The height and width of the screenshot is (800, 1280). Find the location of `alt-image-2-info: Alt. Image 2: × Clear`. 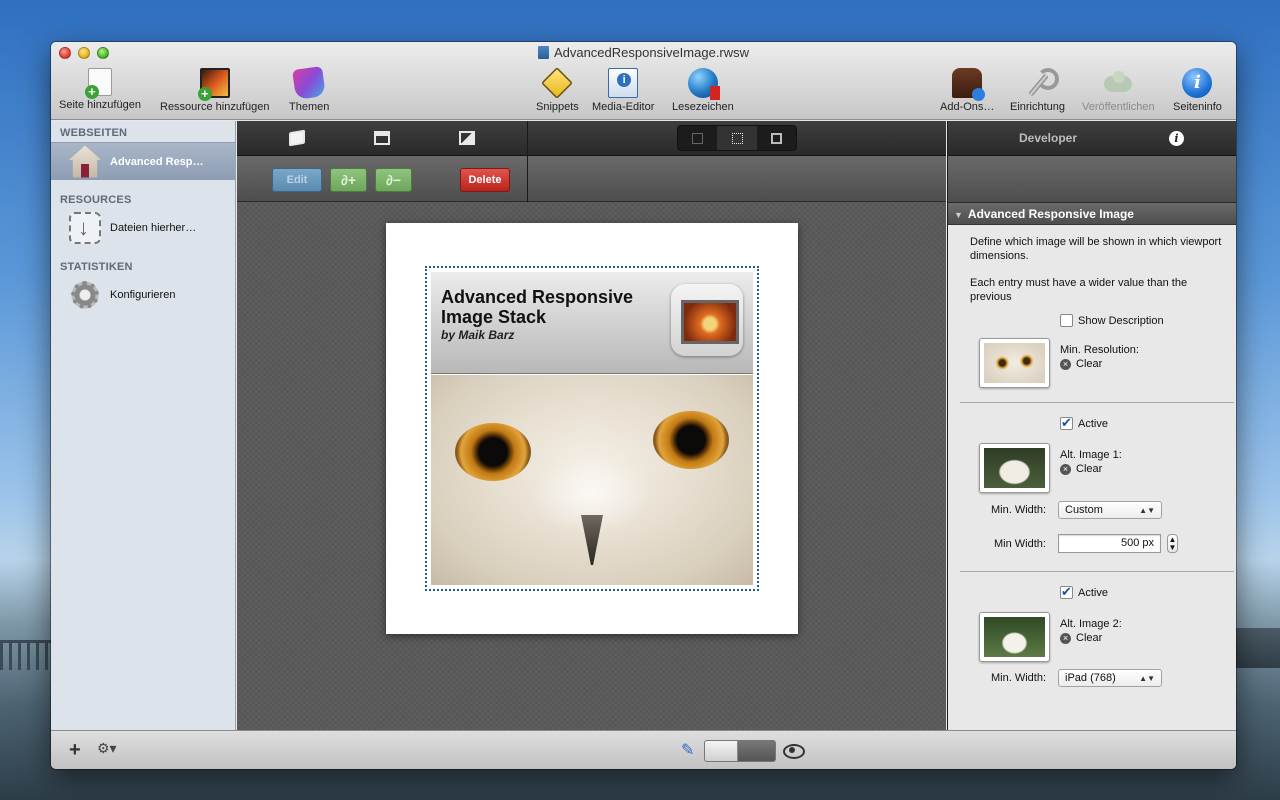

alt-image-2-info: Alt. Image 2: × Clear is located at coordinates (1091, 631).